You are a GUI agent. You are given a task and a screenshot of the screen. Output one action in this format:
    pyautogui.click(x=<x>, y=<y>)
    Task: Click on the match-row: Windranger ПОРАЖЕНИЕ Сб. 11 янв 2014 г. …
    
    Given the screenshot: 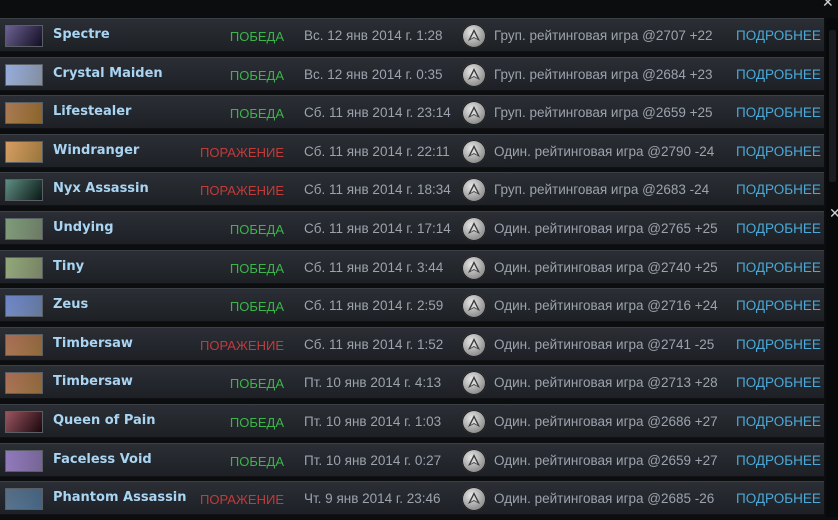 What is the action you would take?
    pyautogui.click(x=412, y=150)
    